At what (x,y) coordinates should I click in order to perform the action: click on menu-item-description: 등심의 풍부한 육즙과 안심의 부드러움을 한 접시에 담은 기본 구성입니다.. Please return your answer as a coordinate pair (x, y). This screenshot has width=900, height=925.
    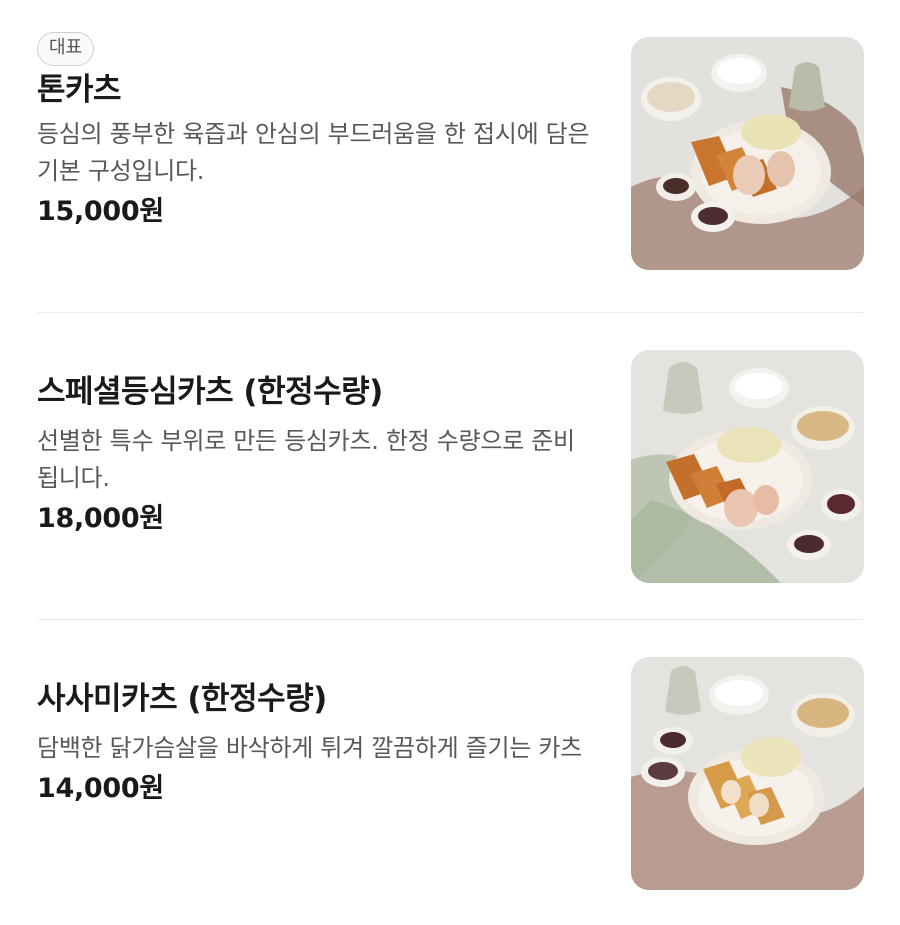
    Looking at the image, I should click on (313, 152).